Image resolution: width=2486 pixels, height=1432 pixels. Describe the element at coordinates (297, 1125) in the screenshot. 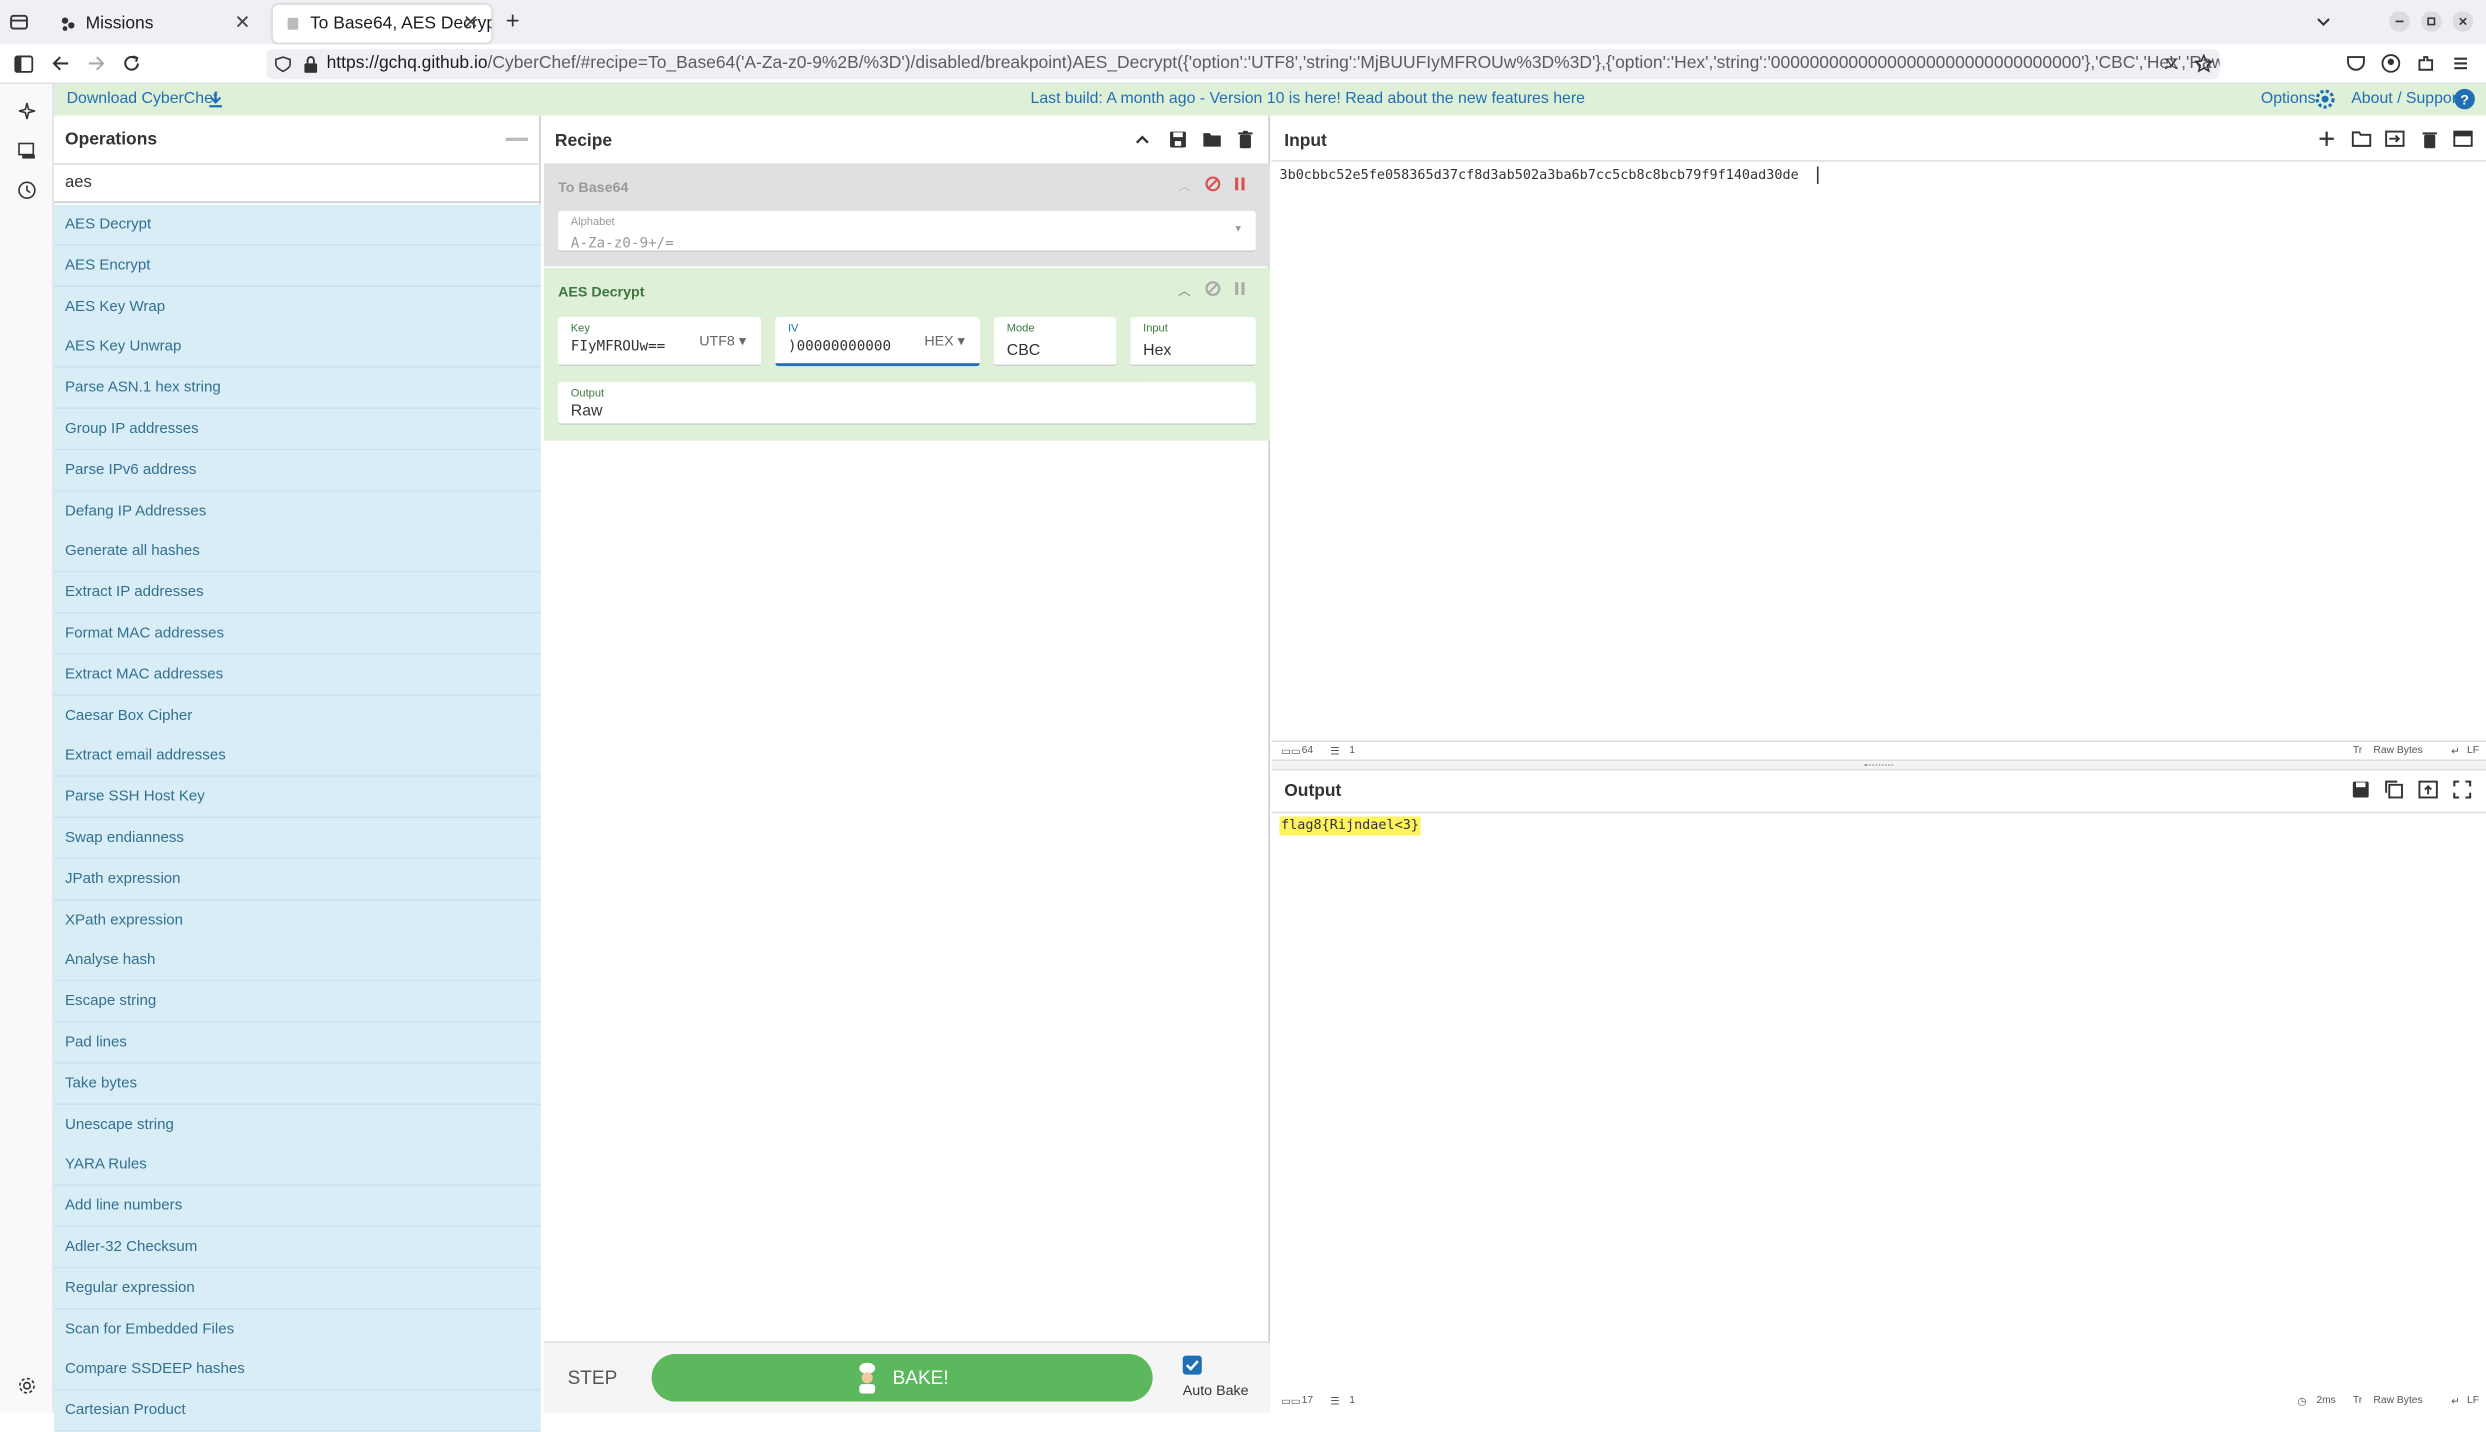

I see `operation-item: Unescape string` at that location.